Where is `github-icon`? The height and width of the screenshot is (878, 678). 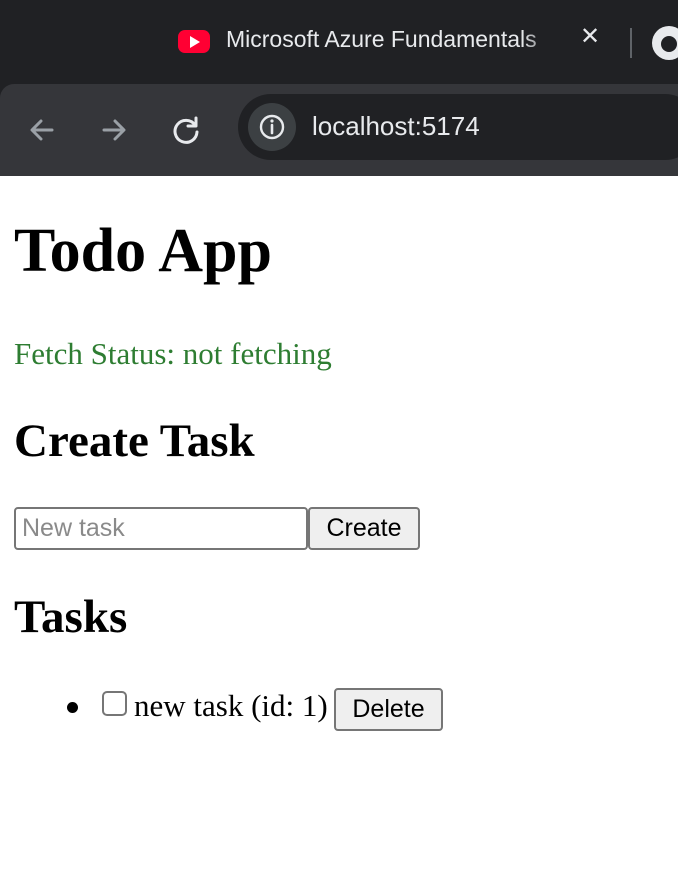 github-icon is located at coordinates (665, 43).